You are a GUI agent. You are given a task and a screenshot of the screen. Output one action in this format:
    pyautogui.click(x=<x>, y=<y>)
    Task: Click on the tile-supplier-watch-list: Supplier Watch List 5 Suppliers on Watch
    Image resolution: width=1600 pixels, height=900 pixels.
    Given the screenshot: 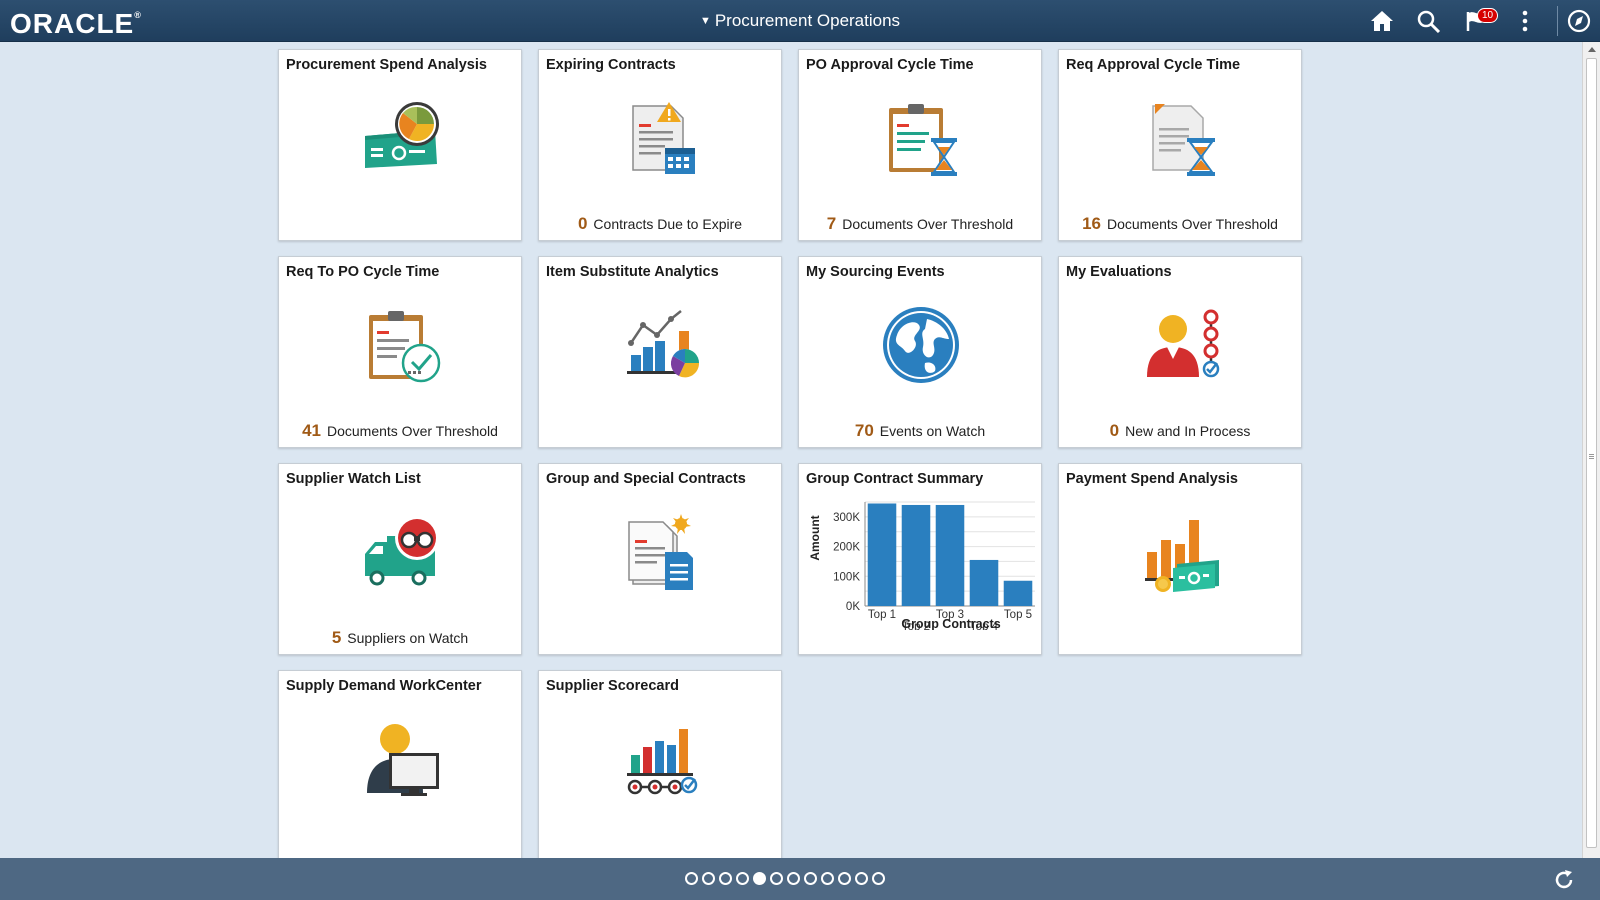 What is the action you would take?
    pyautogui.click(x=400, y=559)
    